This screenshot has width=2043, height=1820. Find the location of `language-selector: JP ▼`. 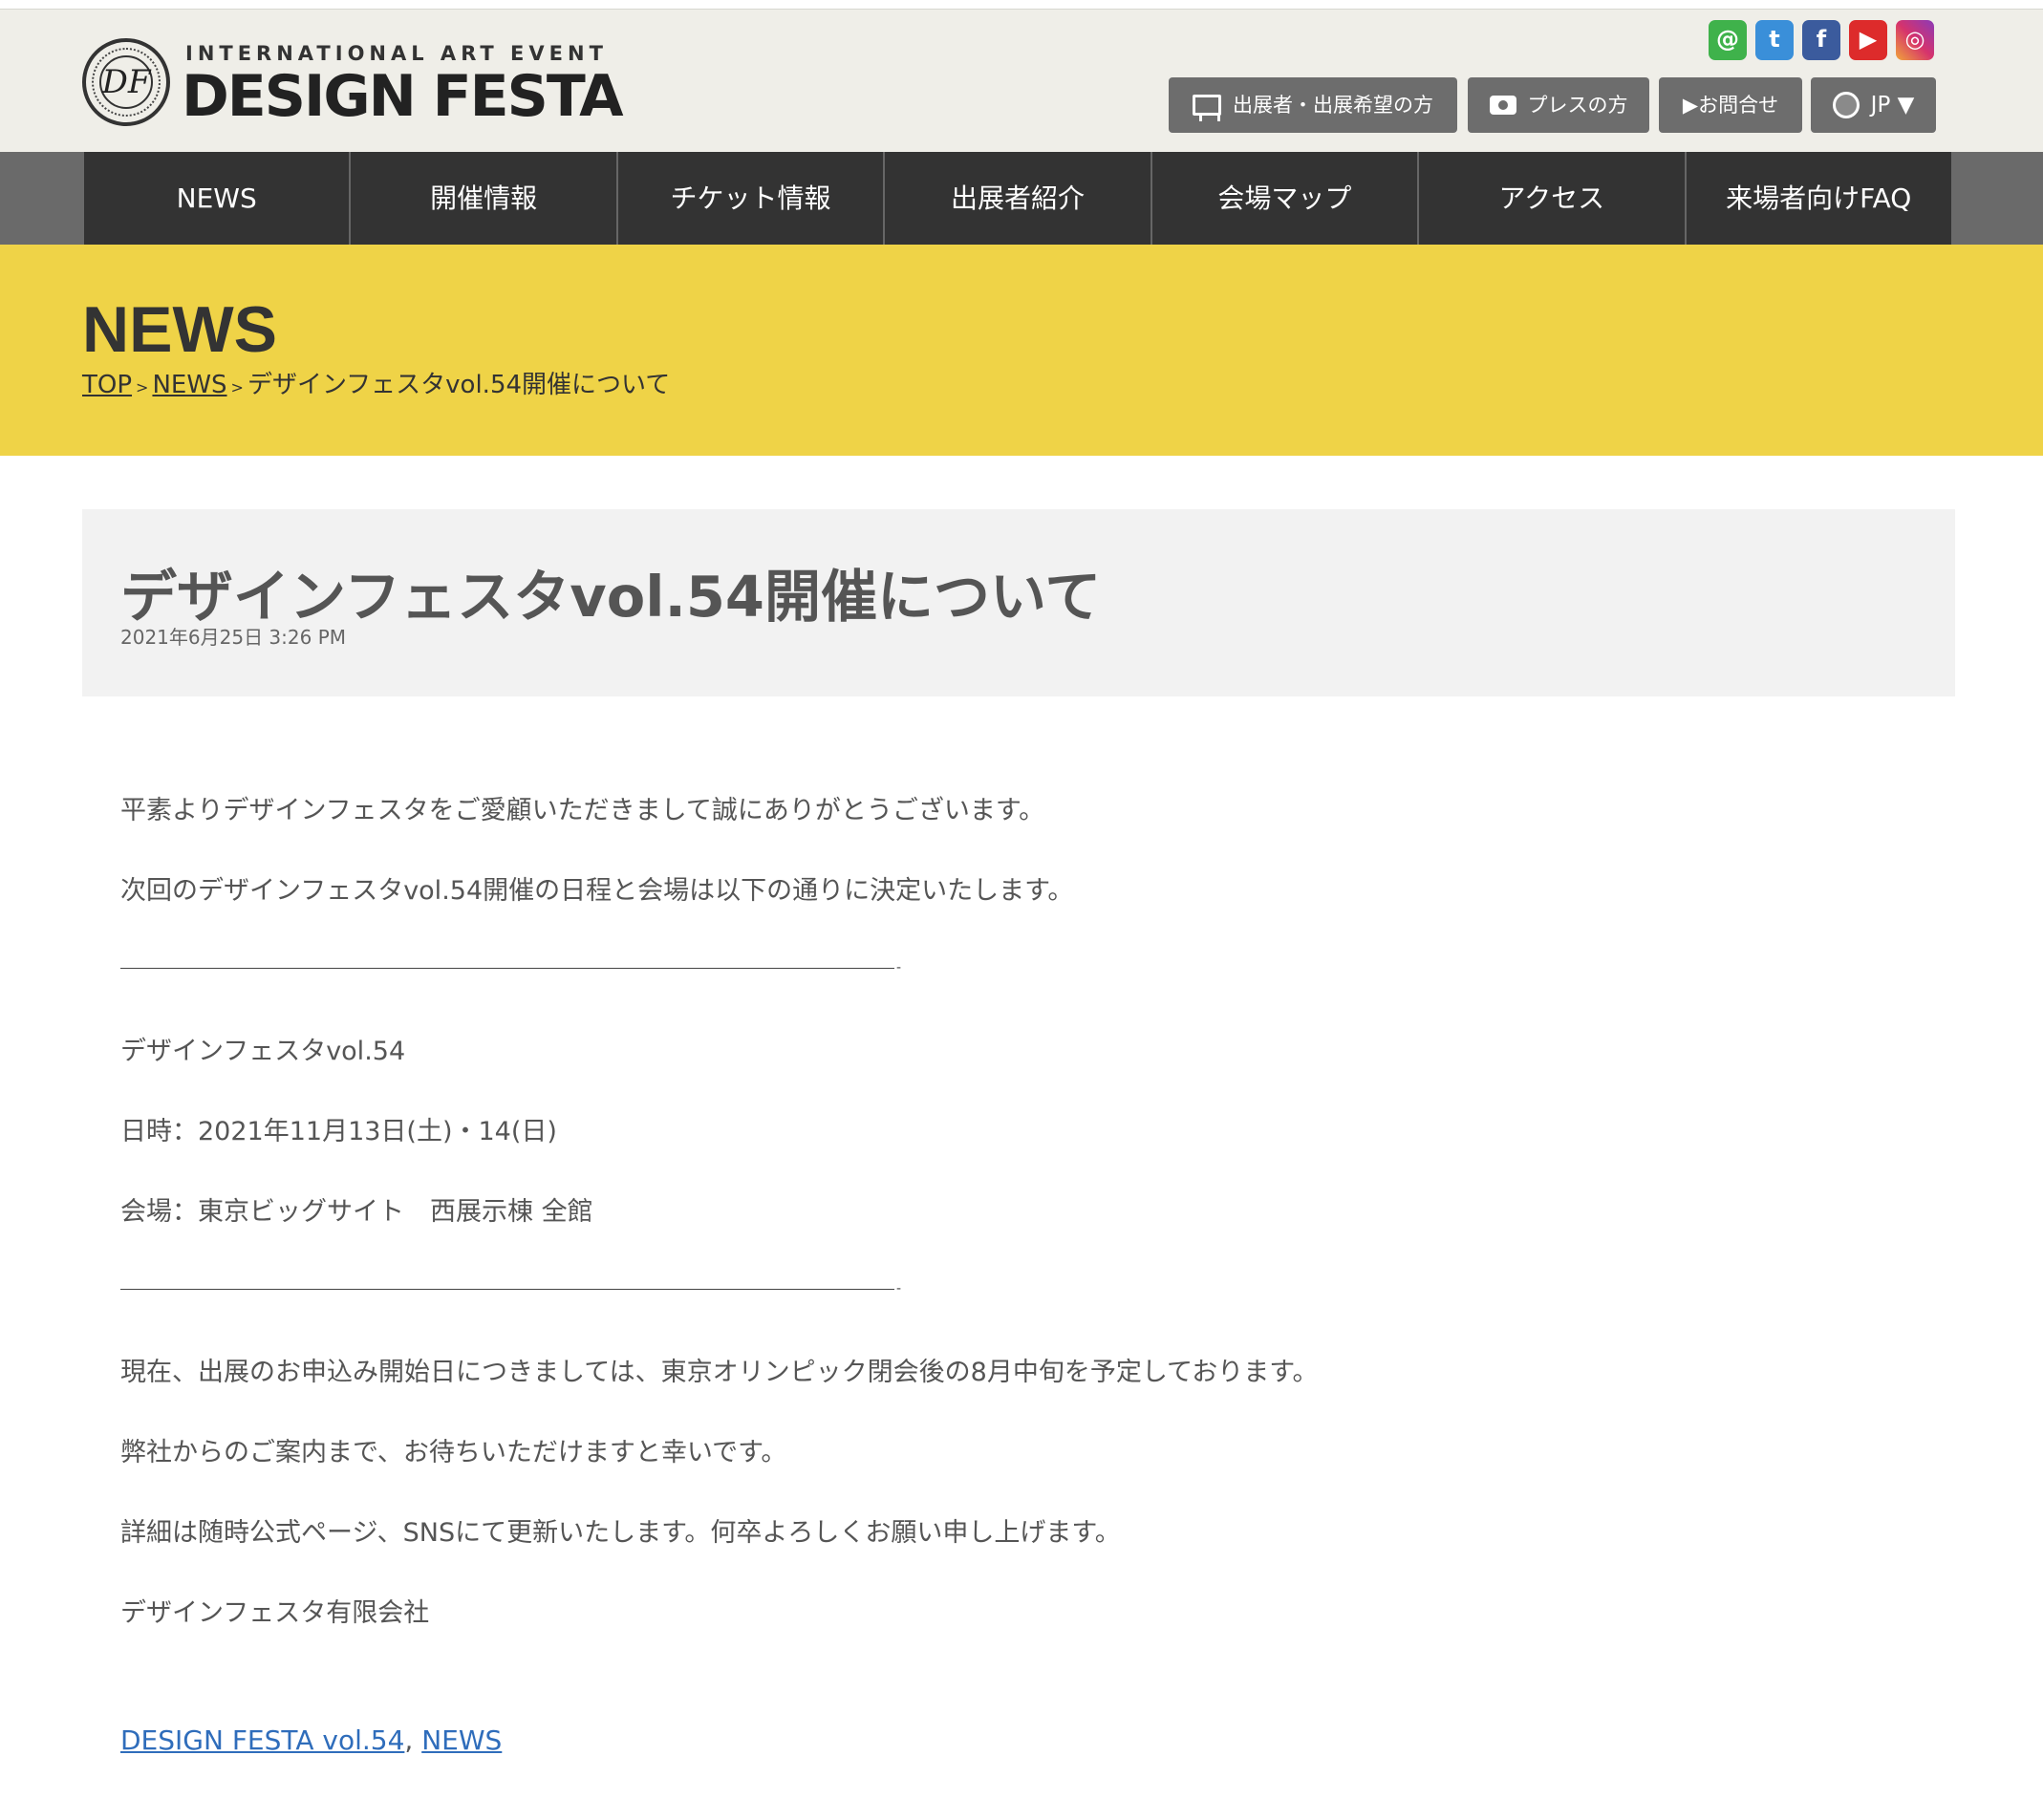

language-selector: JP ▼ is located at coordinates (1873, 105).